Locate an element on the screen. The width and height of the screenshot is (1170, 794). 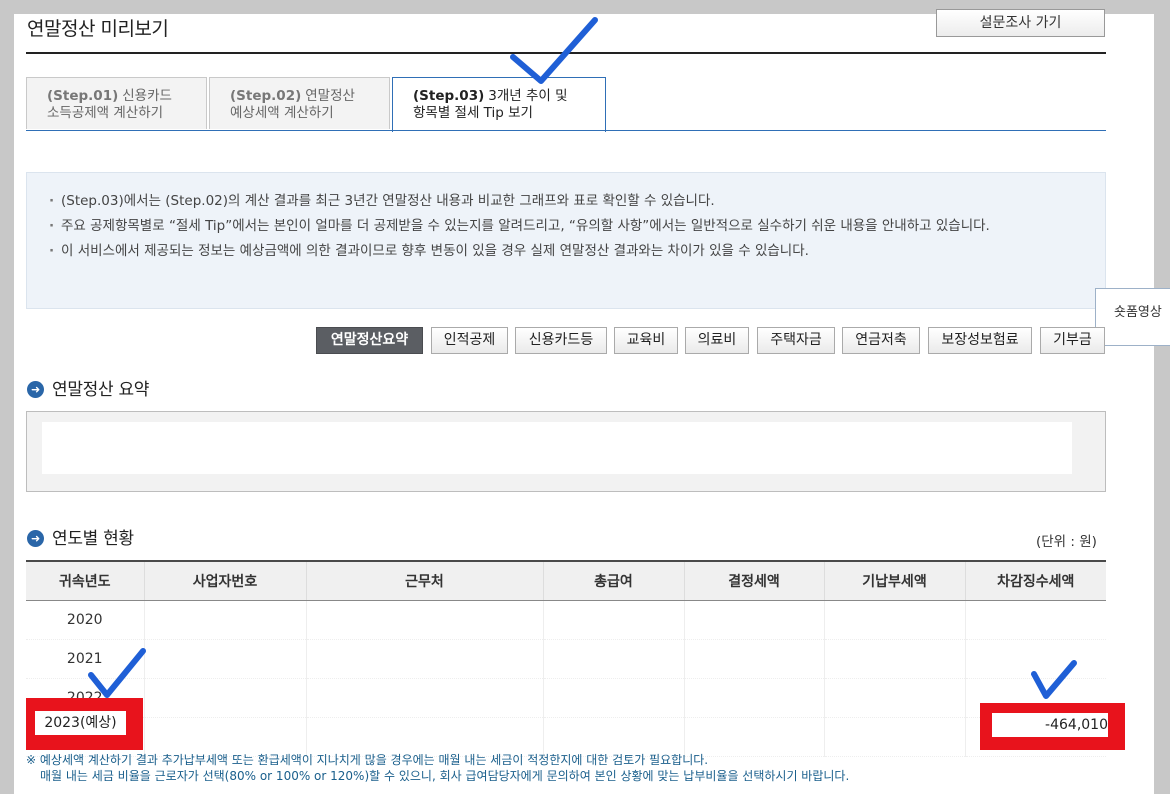
tab-line1: 연말정산 is located at coordinates (330, 96).